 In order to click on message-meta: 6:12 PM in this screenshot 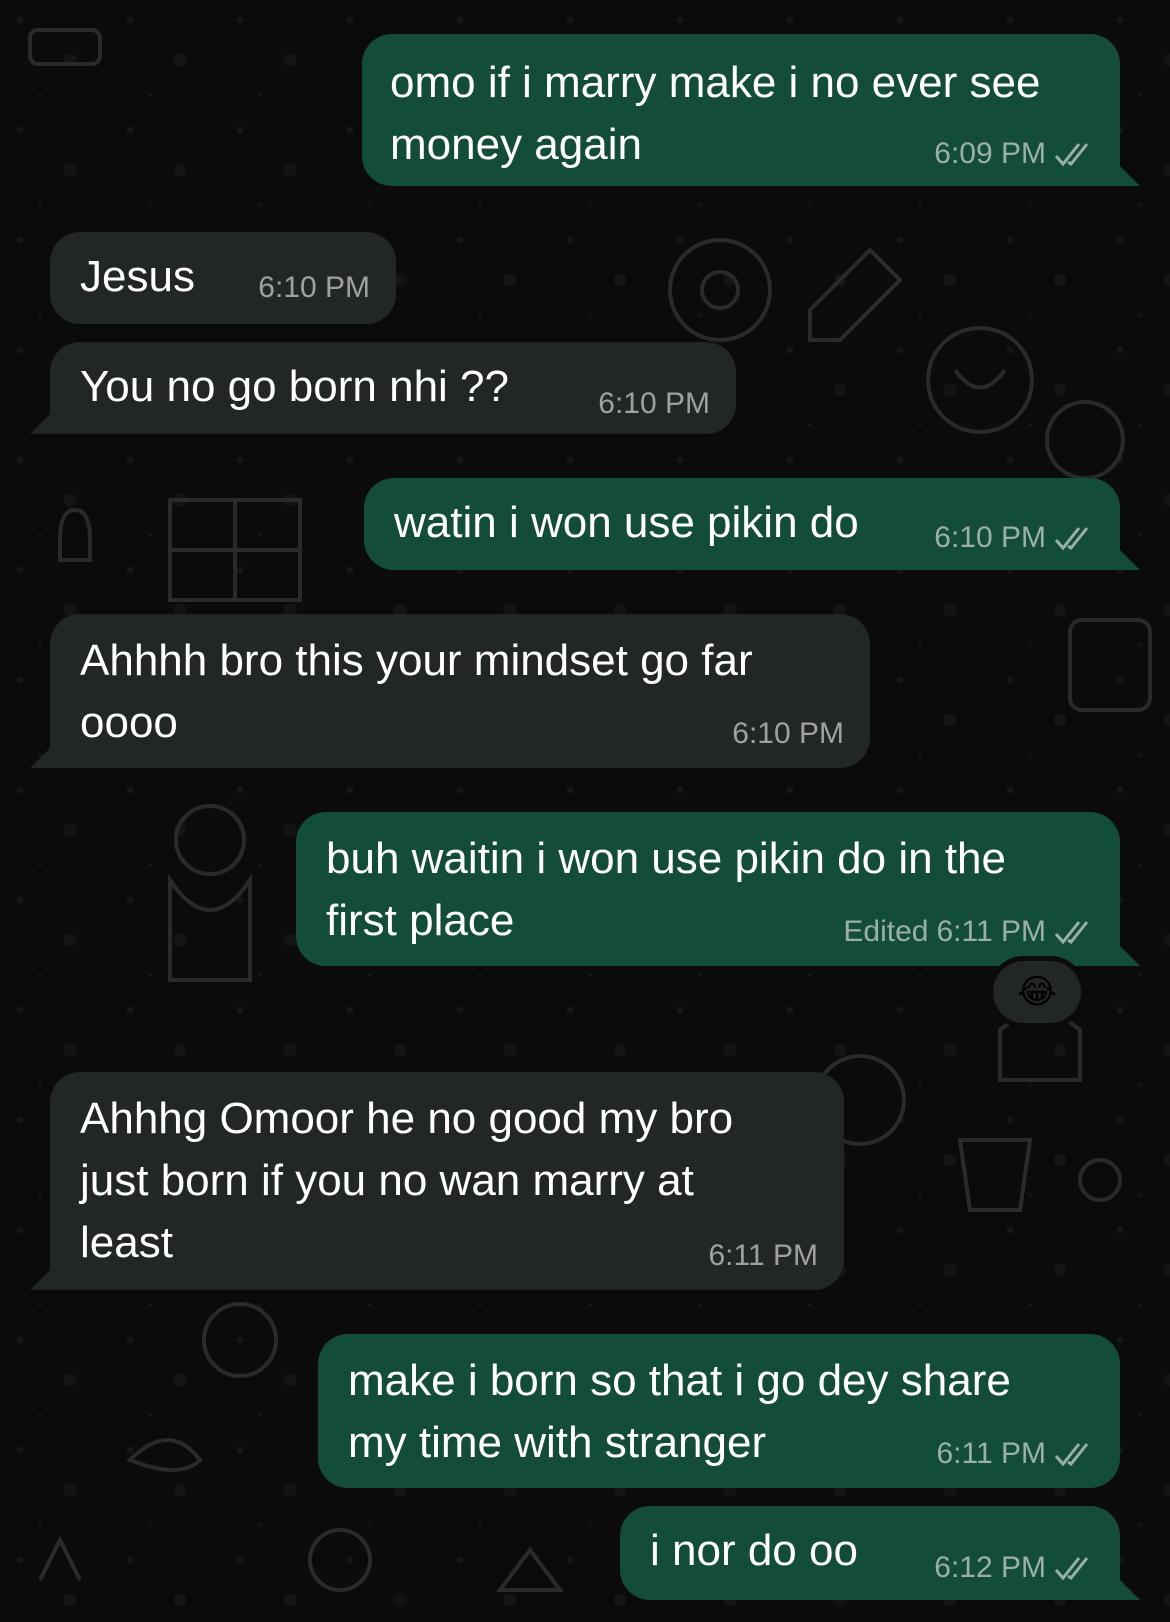, I will do `click(1014, 1568)`.